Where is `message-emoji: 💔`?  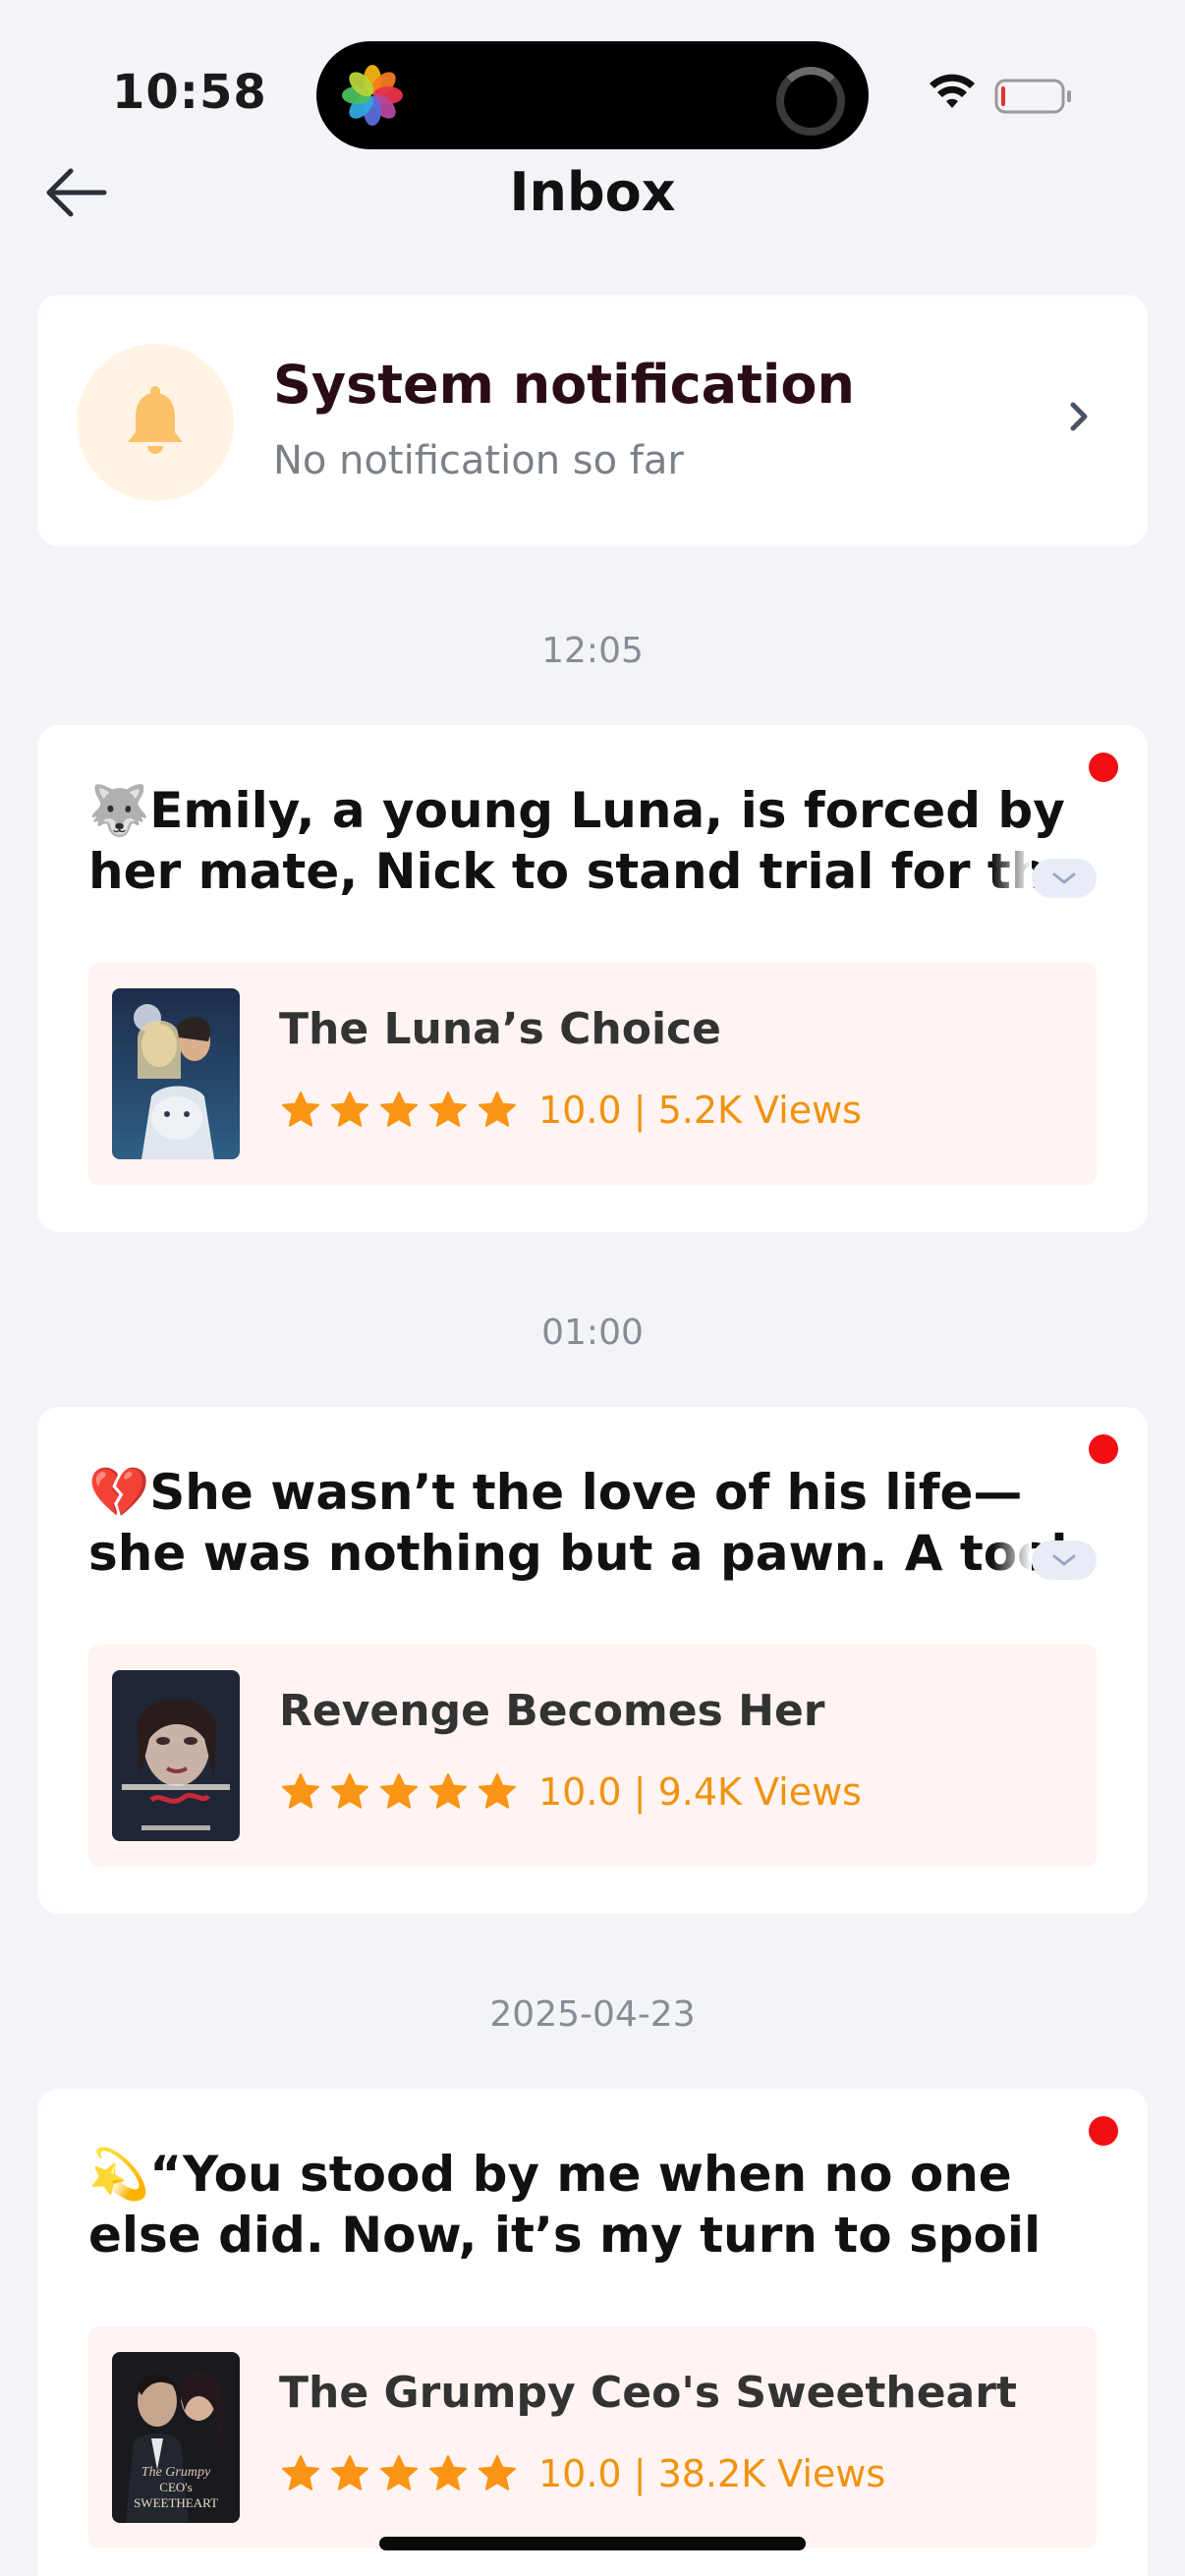
message-emoji: 💔 is located at coordinates (119, 1492).